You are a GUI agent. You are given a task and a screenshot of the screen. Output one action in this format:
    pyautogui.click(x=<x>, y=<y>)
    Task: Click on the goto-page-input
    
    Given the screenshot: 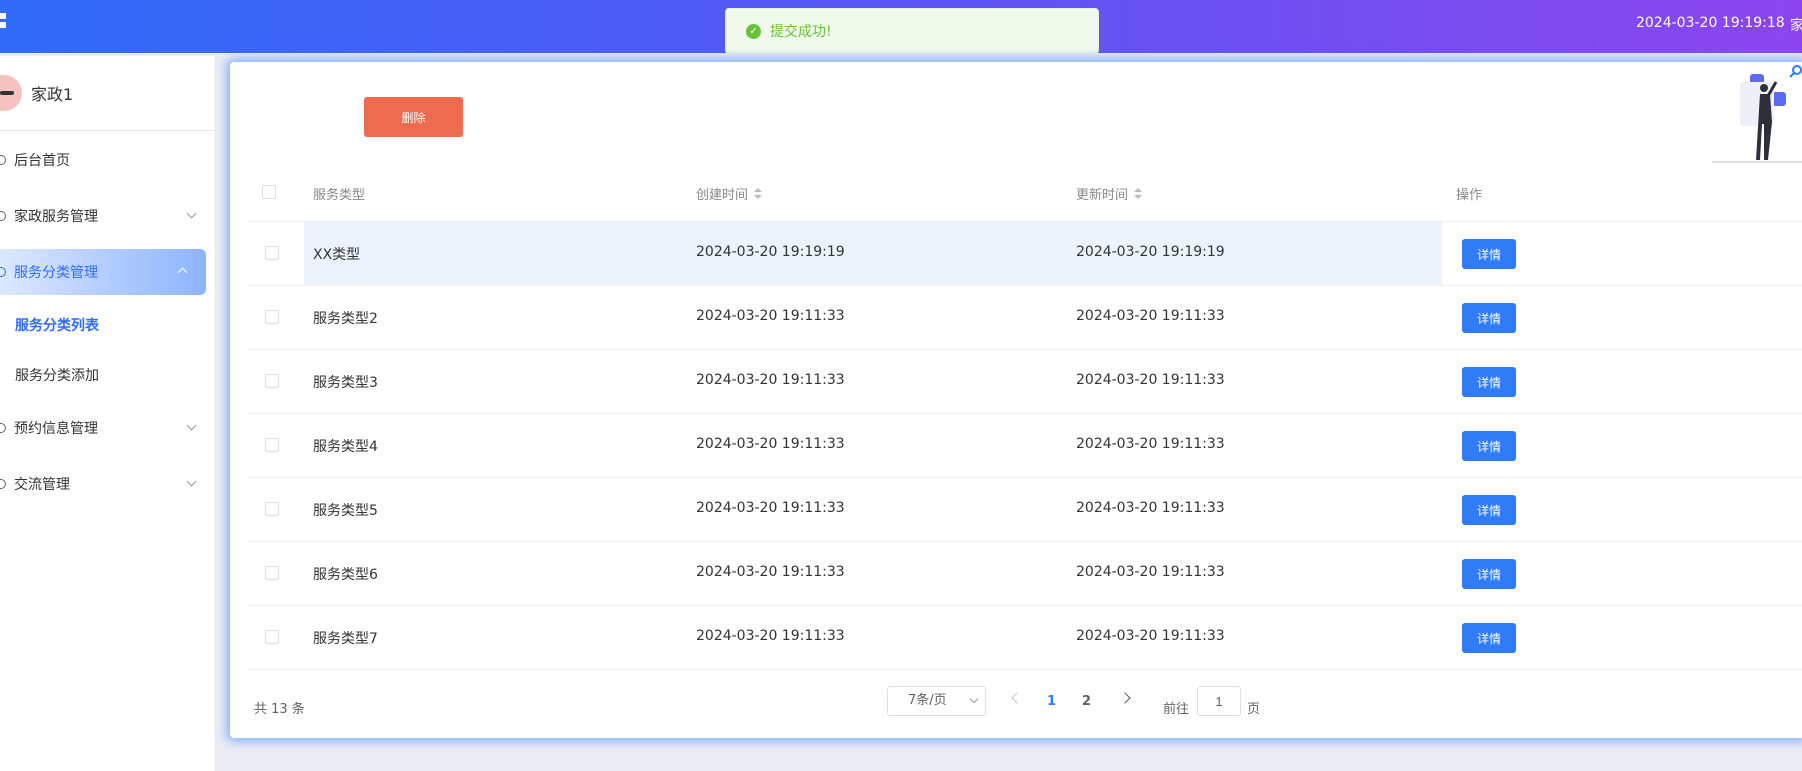 What is the action you would take?
    pyautogui.click(x=1219, y=701)
    